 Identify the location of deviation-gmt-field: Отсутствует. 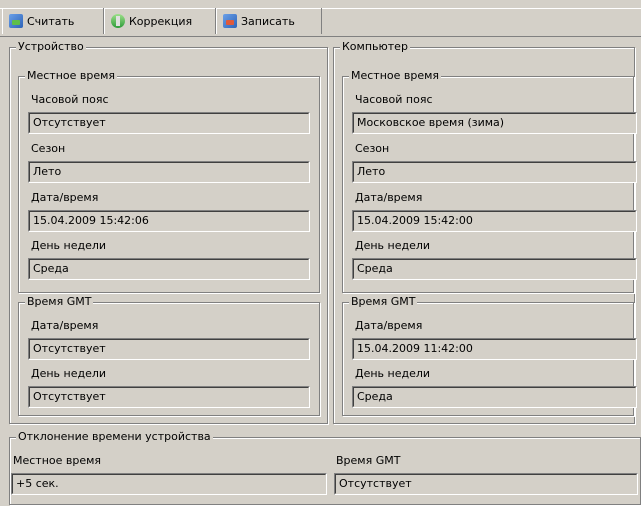
(486, 484).